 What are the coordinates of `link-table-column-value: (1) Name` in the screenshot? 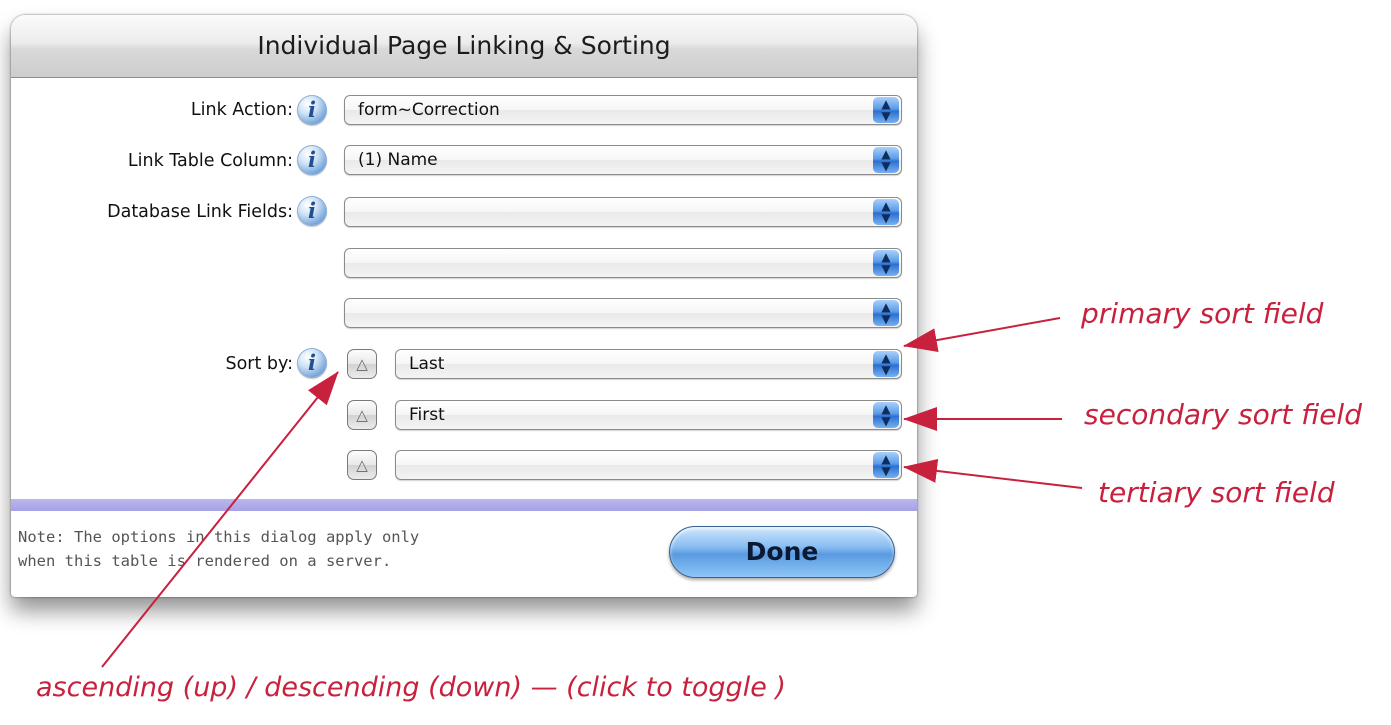 It's located at (398, 160).